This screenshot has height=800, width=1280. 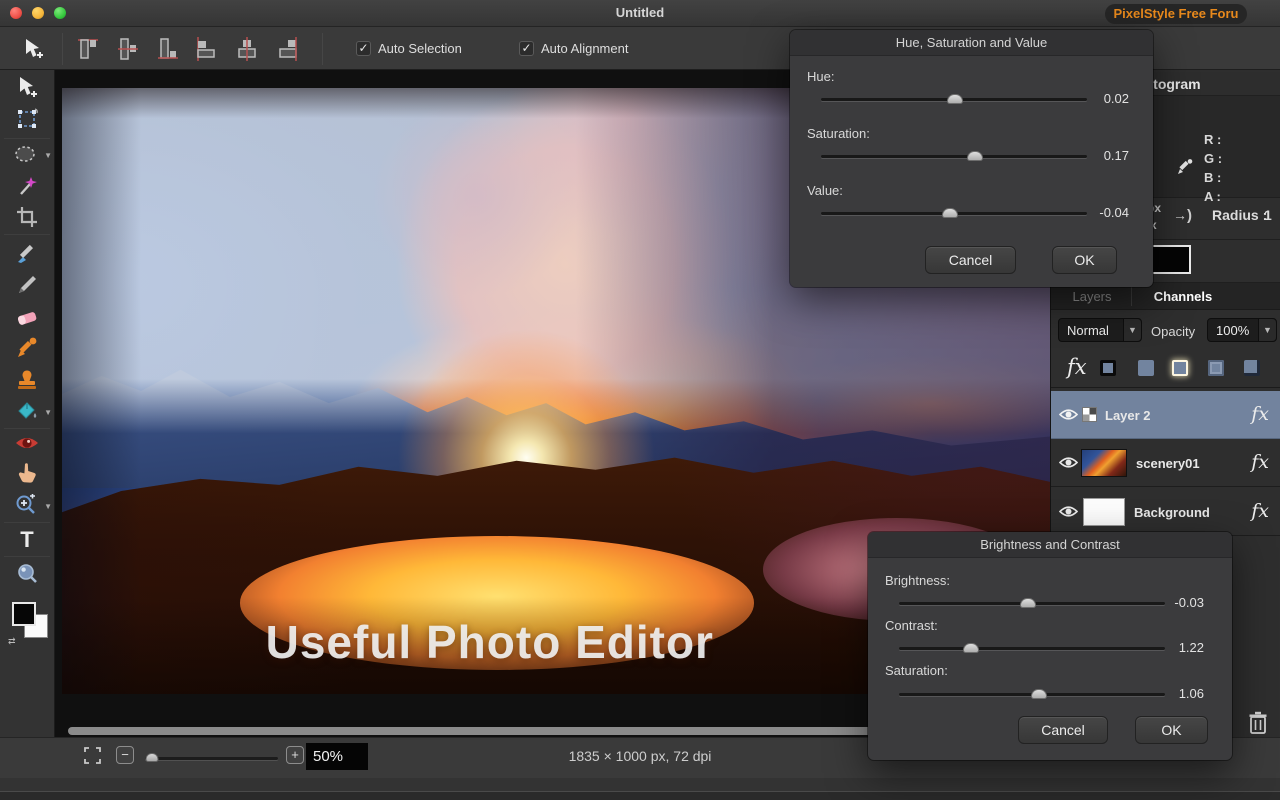 I want to click on saturation-slider-thumb, so click(x=975, y=156).